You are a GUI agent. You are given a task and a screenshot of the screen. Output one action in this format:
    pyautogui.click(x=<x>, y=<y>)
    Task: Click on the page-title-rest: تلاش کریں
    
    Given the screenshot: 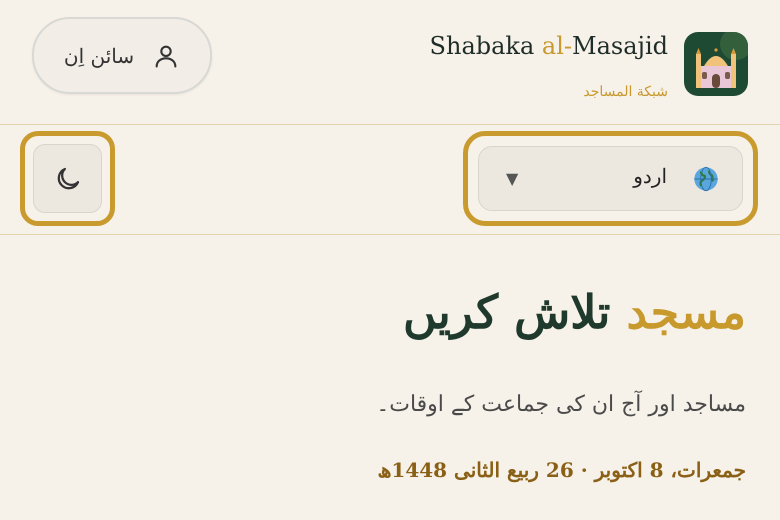 What is the action you would take?
    pyautogui.click(x=514, y=312)
    